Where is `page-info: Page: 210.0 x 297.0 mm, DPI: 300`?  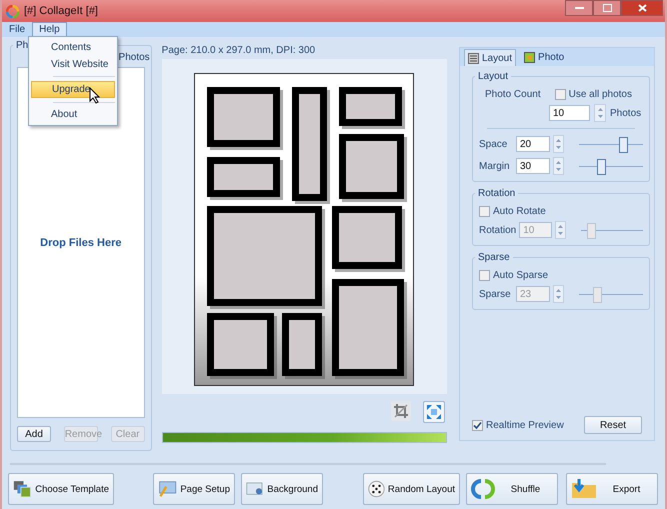 page-info: Page: 210.0 x 297.0 mm, DPI: 300 is located at coordinates (239, 51).